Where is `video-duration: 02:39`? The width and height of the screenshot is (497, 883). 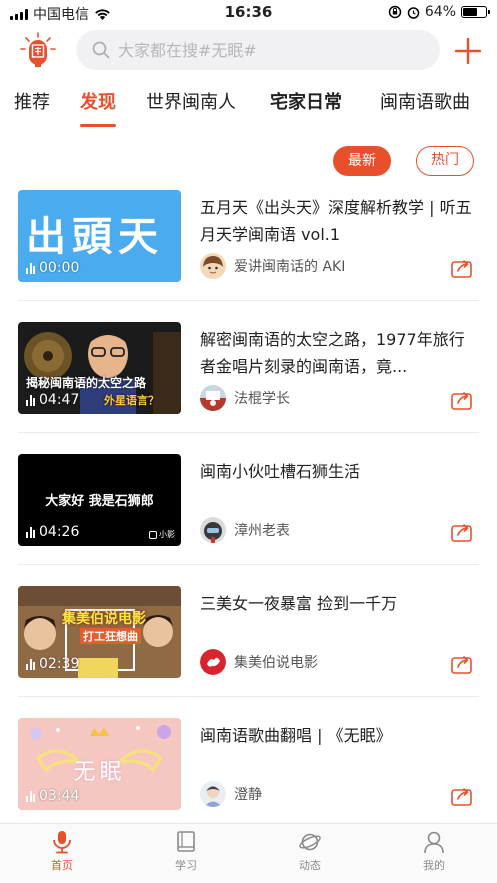 video-duration: 02:39 is located at coordinates (52, 664).